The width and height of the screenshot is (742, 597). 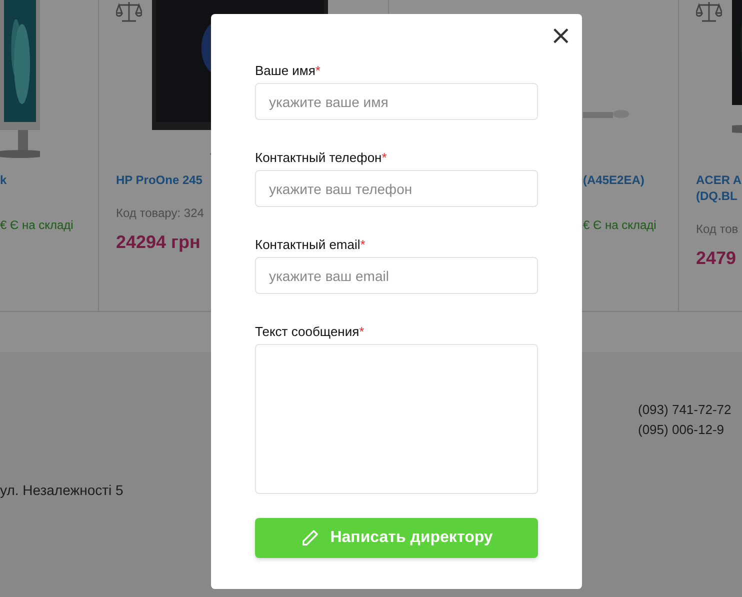 I want to click on product-title: (A45E2EA), so click(x=630, y=180).